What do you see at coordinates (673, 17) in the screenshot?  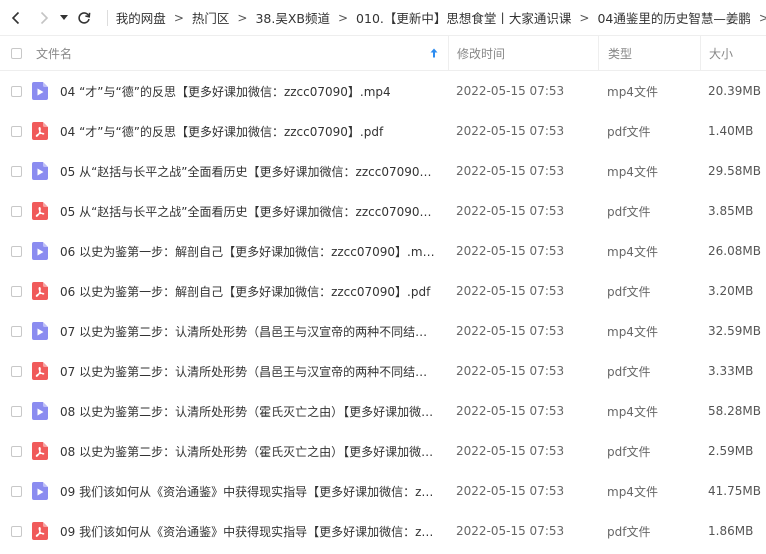 I see `breadcrumb-item: 04通鉴里的历史智慧—姜鹏` at bounding box center [673, 17].